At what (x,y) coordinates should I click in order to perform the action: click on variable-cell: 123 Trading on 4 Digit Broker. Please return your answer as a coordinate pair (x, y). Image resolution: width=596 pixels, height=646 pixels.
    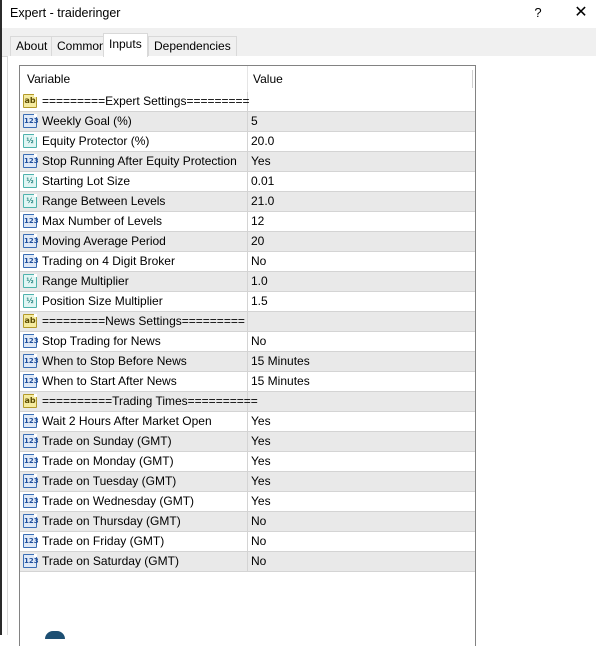
    Looking at the image, I should click on (134, 261).